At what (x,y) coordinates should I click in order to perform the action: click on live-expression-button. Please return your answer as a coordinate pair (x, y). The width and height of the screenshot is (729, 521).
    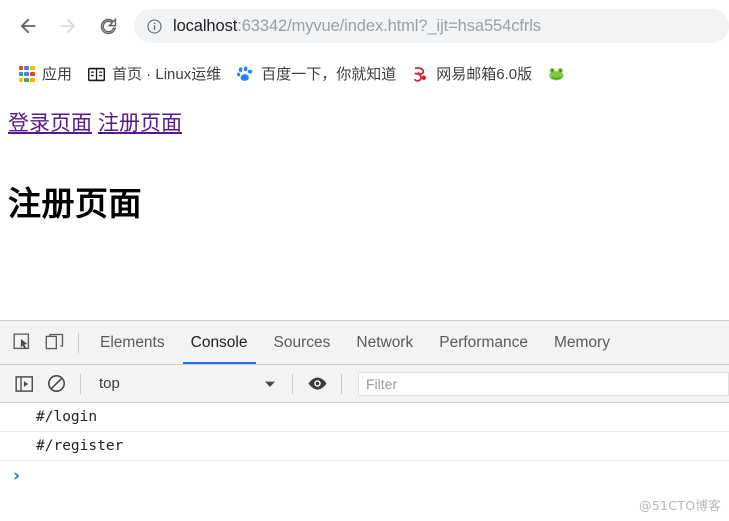
    Looking at the image, I should click on (317, 384).